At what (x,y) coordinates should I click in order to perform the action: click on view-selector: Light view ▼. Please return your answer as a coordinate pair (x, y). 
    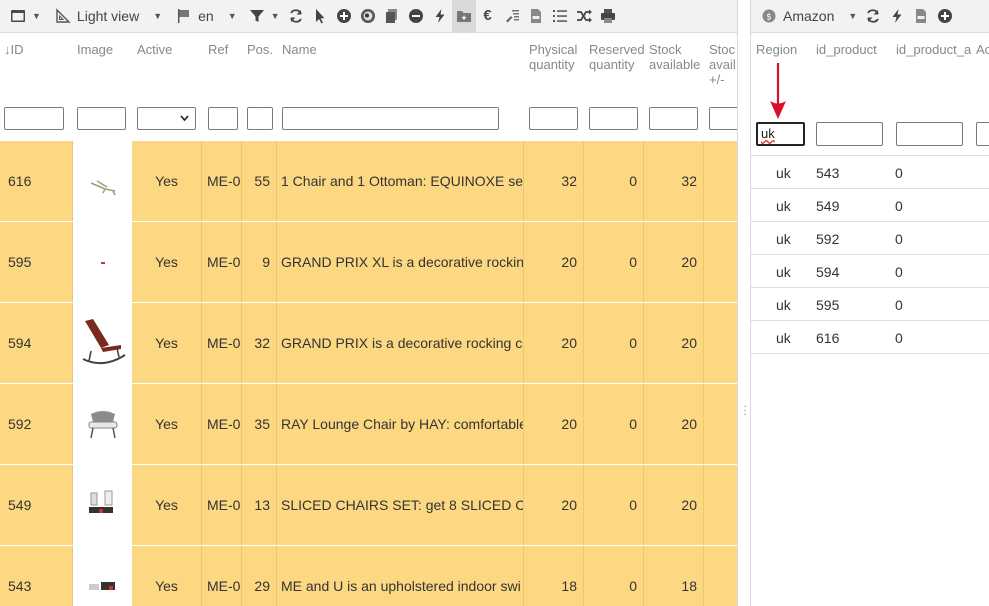
    Looking at the image, I should click on (108, 16).